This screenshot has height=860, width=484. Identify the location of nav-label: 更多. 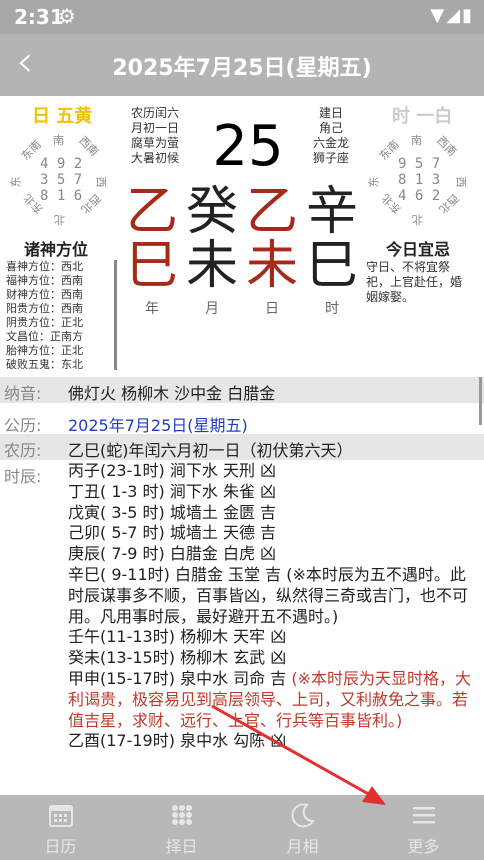
(423, 846).